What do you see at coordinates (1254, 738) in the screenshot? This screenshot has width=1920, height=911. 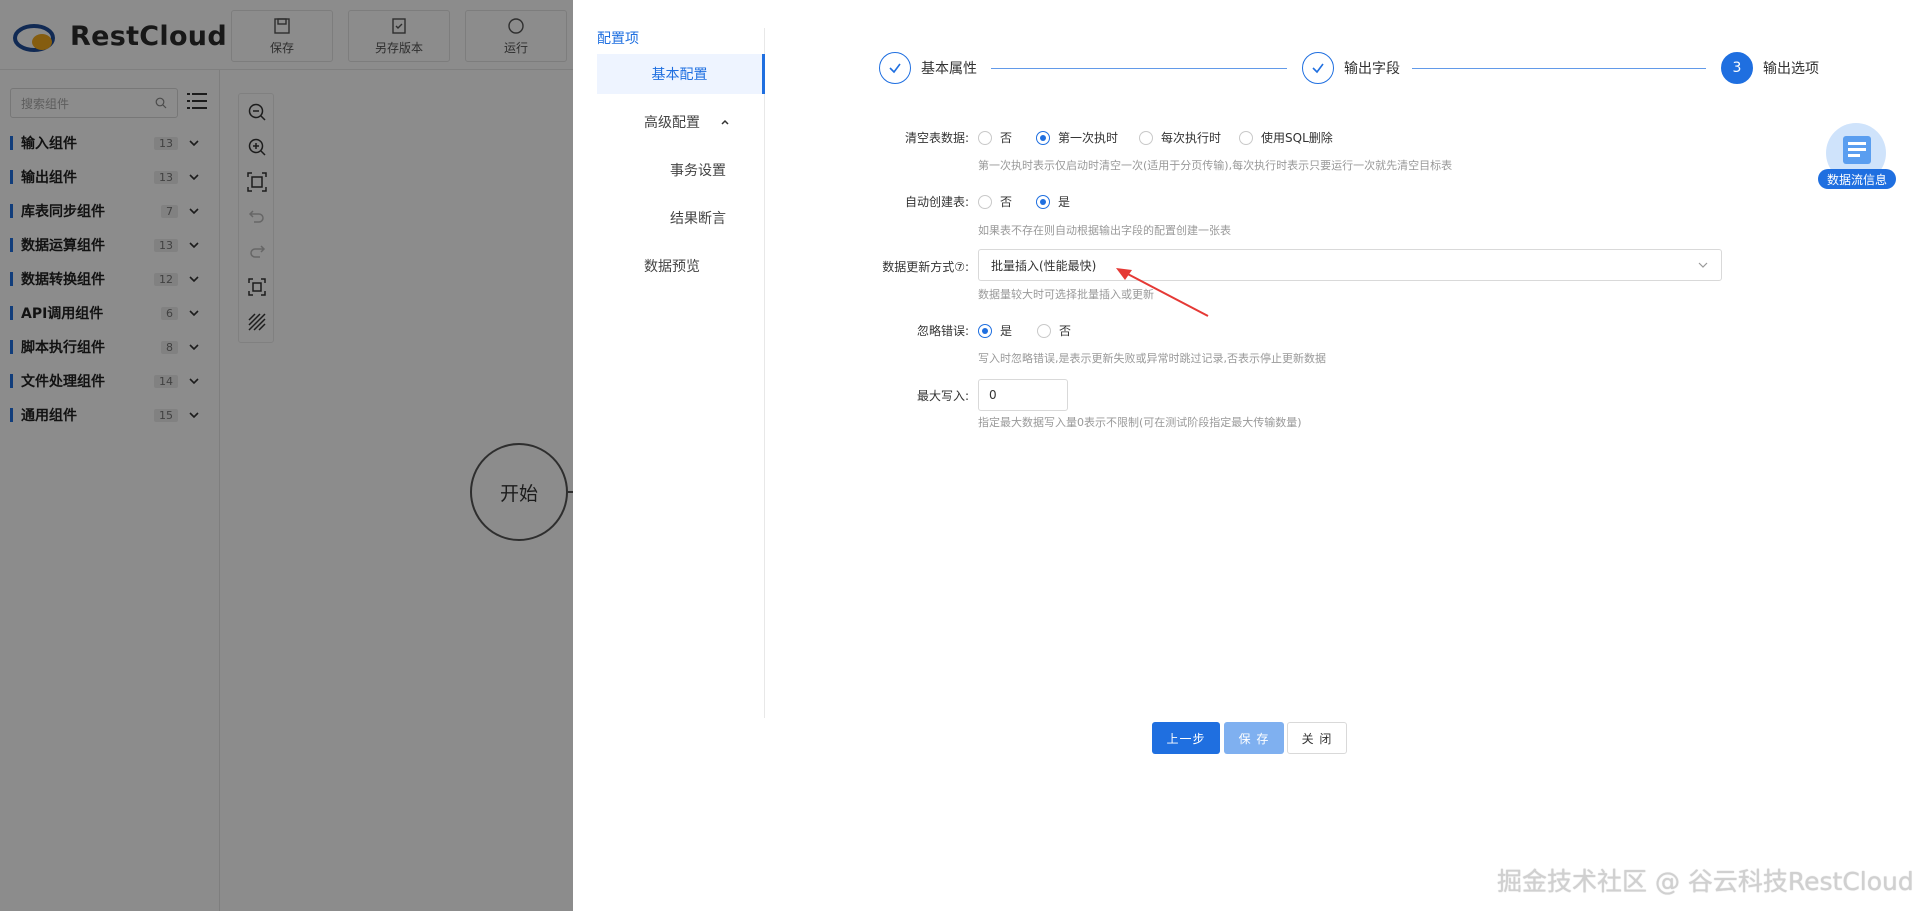 I see `save-button: 保 存` at bounding box center [1254, 738].